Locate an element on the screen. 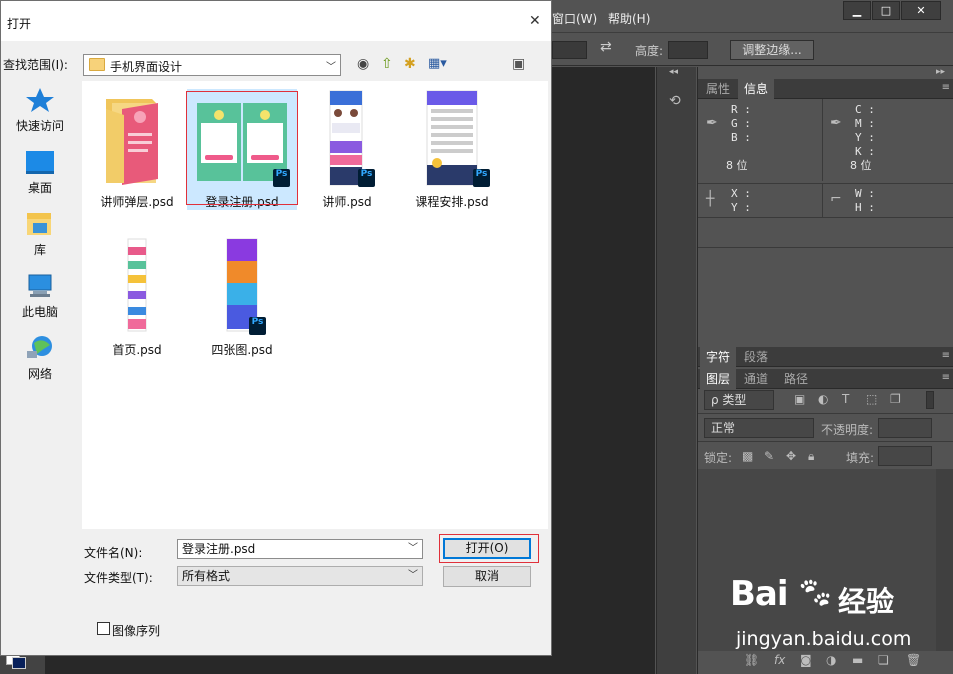 The image size is (953, 674). tab-layers: 图层 is located at coordinates (718, 379).